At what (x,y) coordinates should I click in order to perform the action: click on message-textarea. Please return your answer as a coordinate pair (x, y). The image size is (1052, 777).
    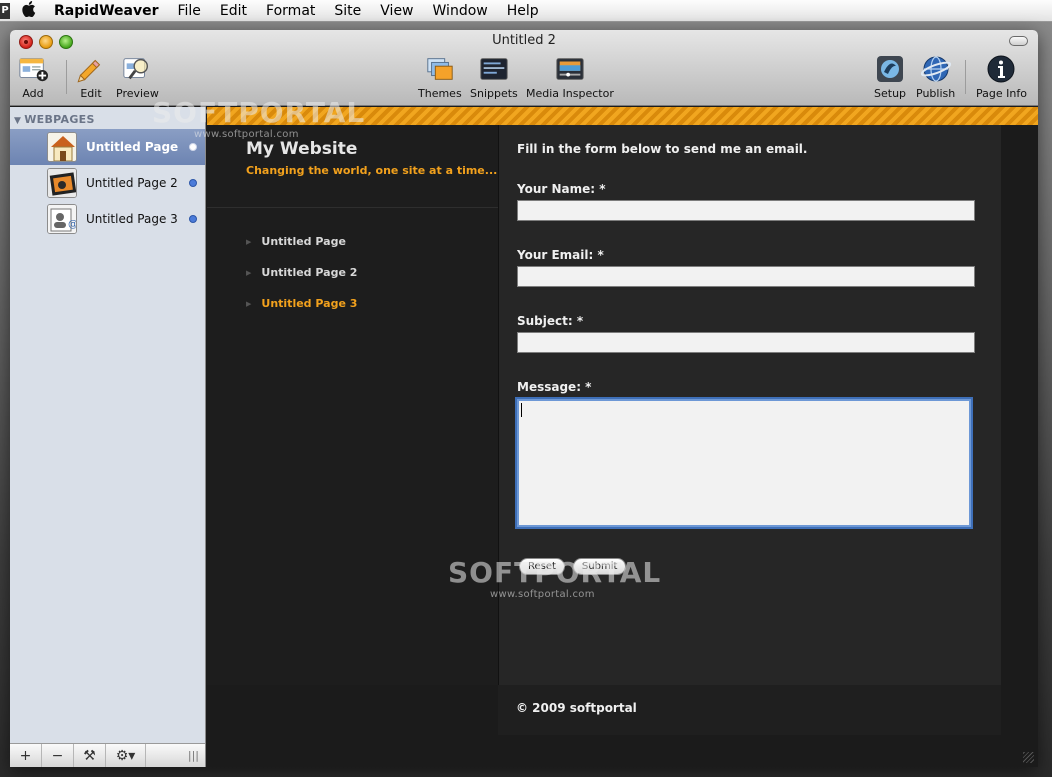
    Looking at the image, I should click on (744, 463).